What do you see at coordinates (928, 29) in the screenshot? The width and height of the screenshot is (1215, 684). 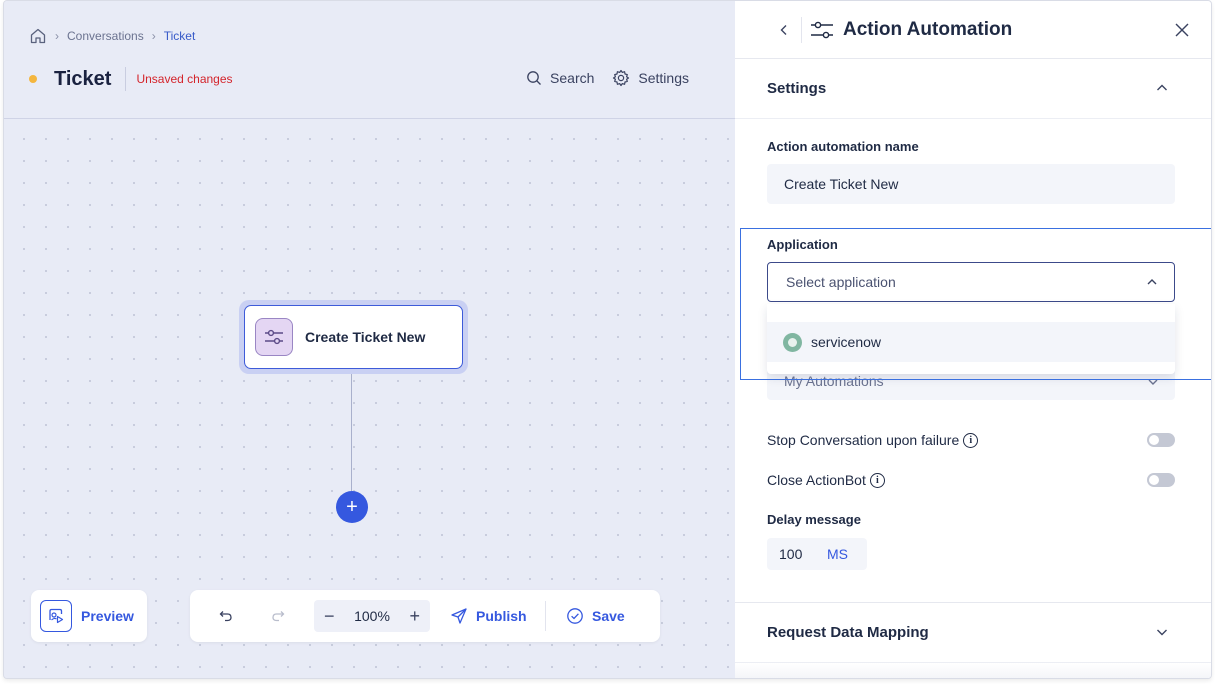 I see `panel-title: Action Automation` at bounding box center [928, 29].